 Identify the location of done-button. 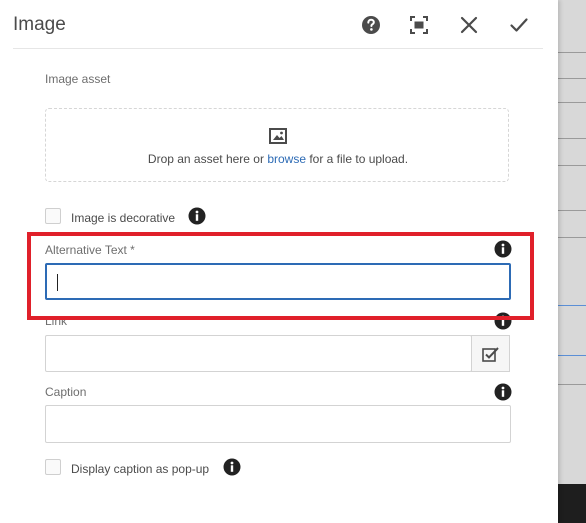
(519, 25).